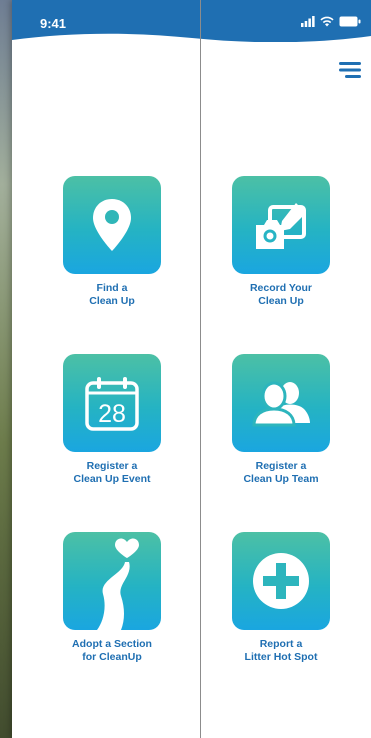 The image size is (371, 738). What do you see at coordinates (308, 21) in the screenshot?
I see `signal-icon` at bounding box center [308, 21].